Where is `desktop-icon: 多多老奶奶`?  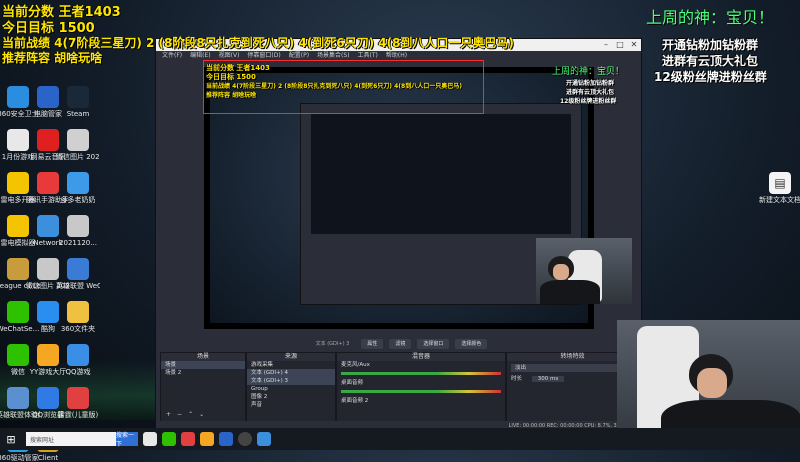 desktop-icon: 多多老奶奶 is located at coordinates (78, 188).